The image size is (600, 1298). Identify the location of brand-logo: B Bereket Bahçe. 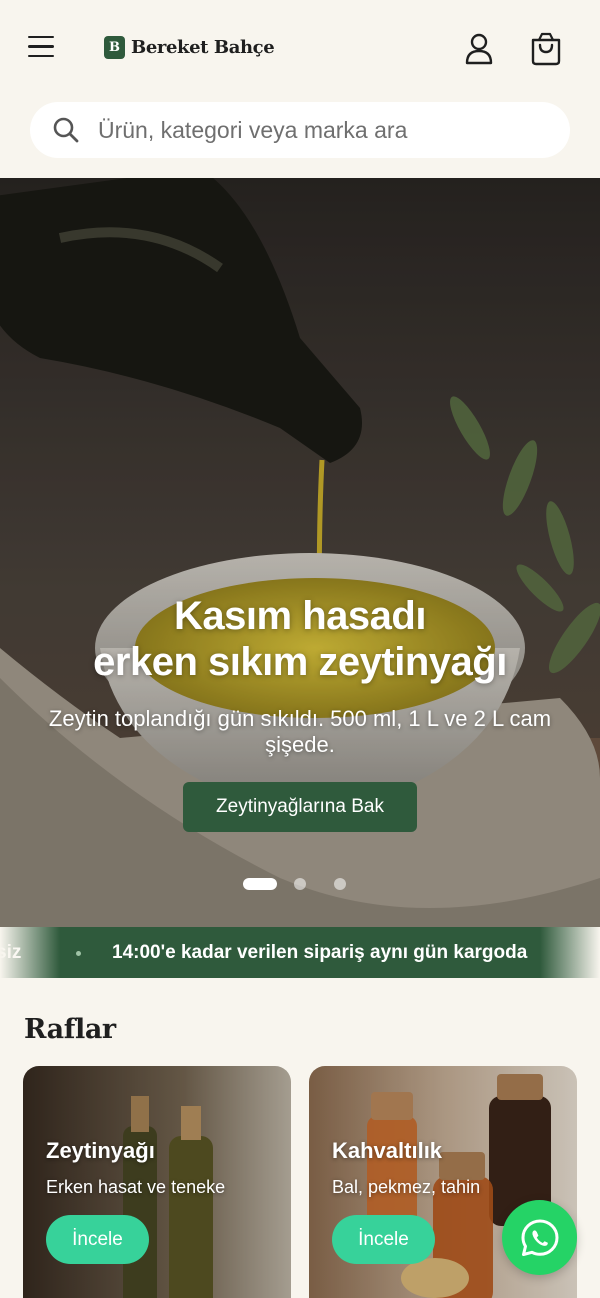
(189, 47).